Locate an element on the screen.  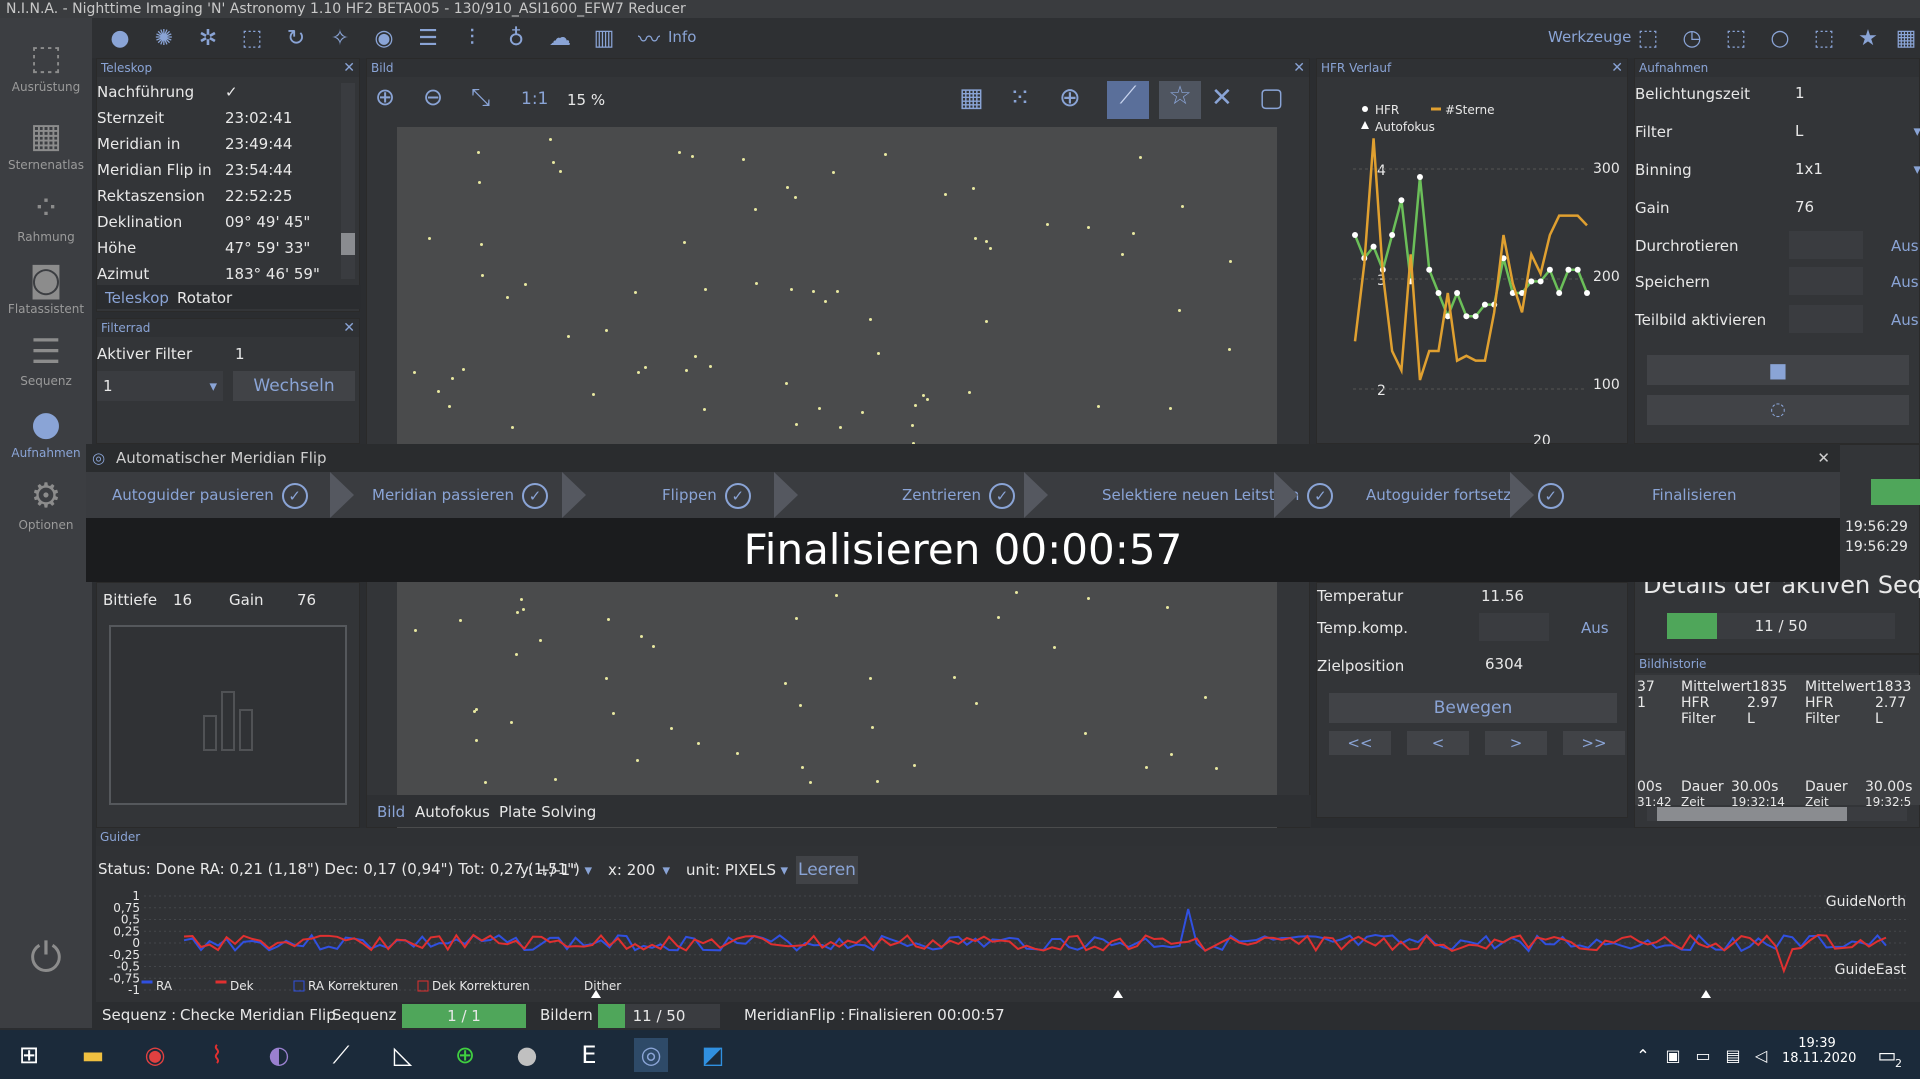
telescope-row-value: 22:52:25 is located at coordinates (259, 196).